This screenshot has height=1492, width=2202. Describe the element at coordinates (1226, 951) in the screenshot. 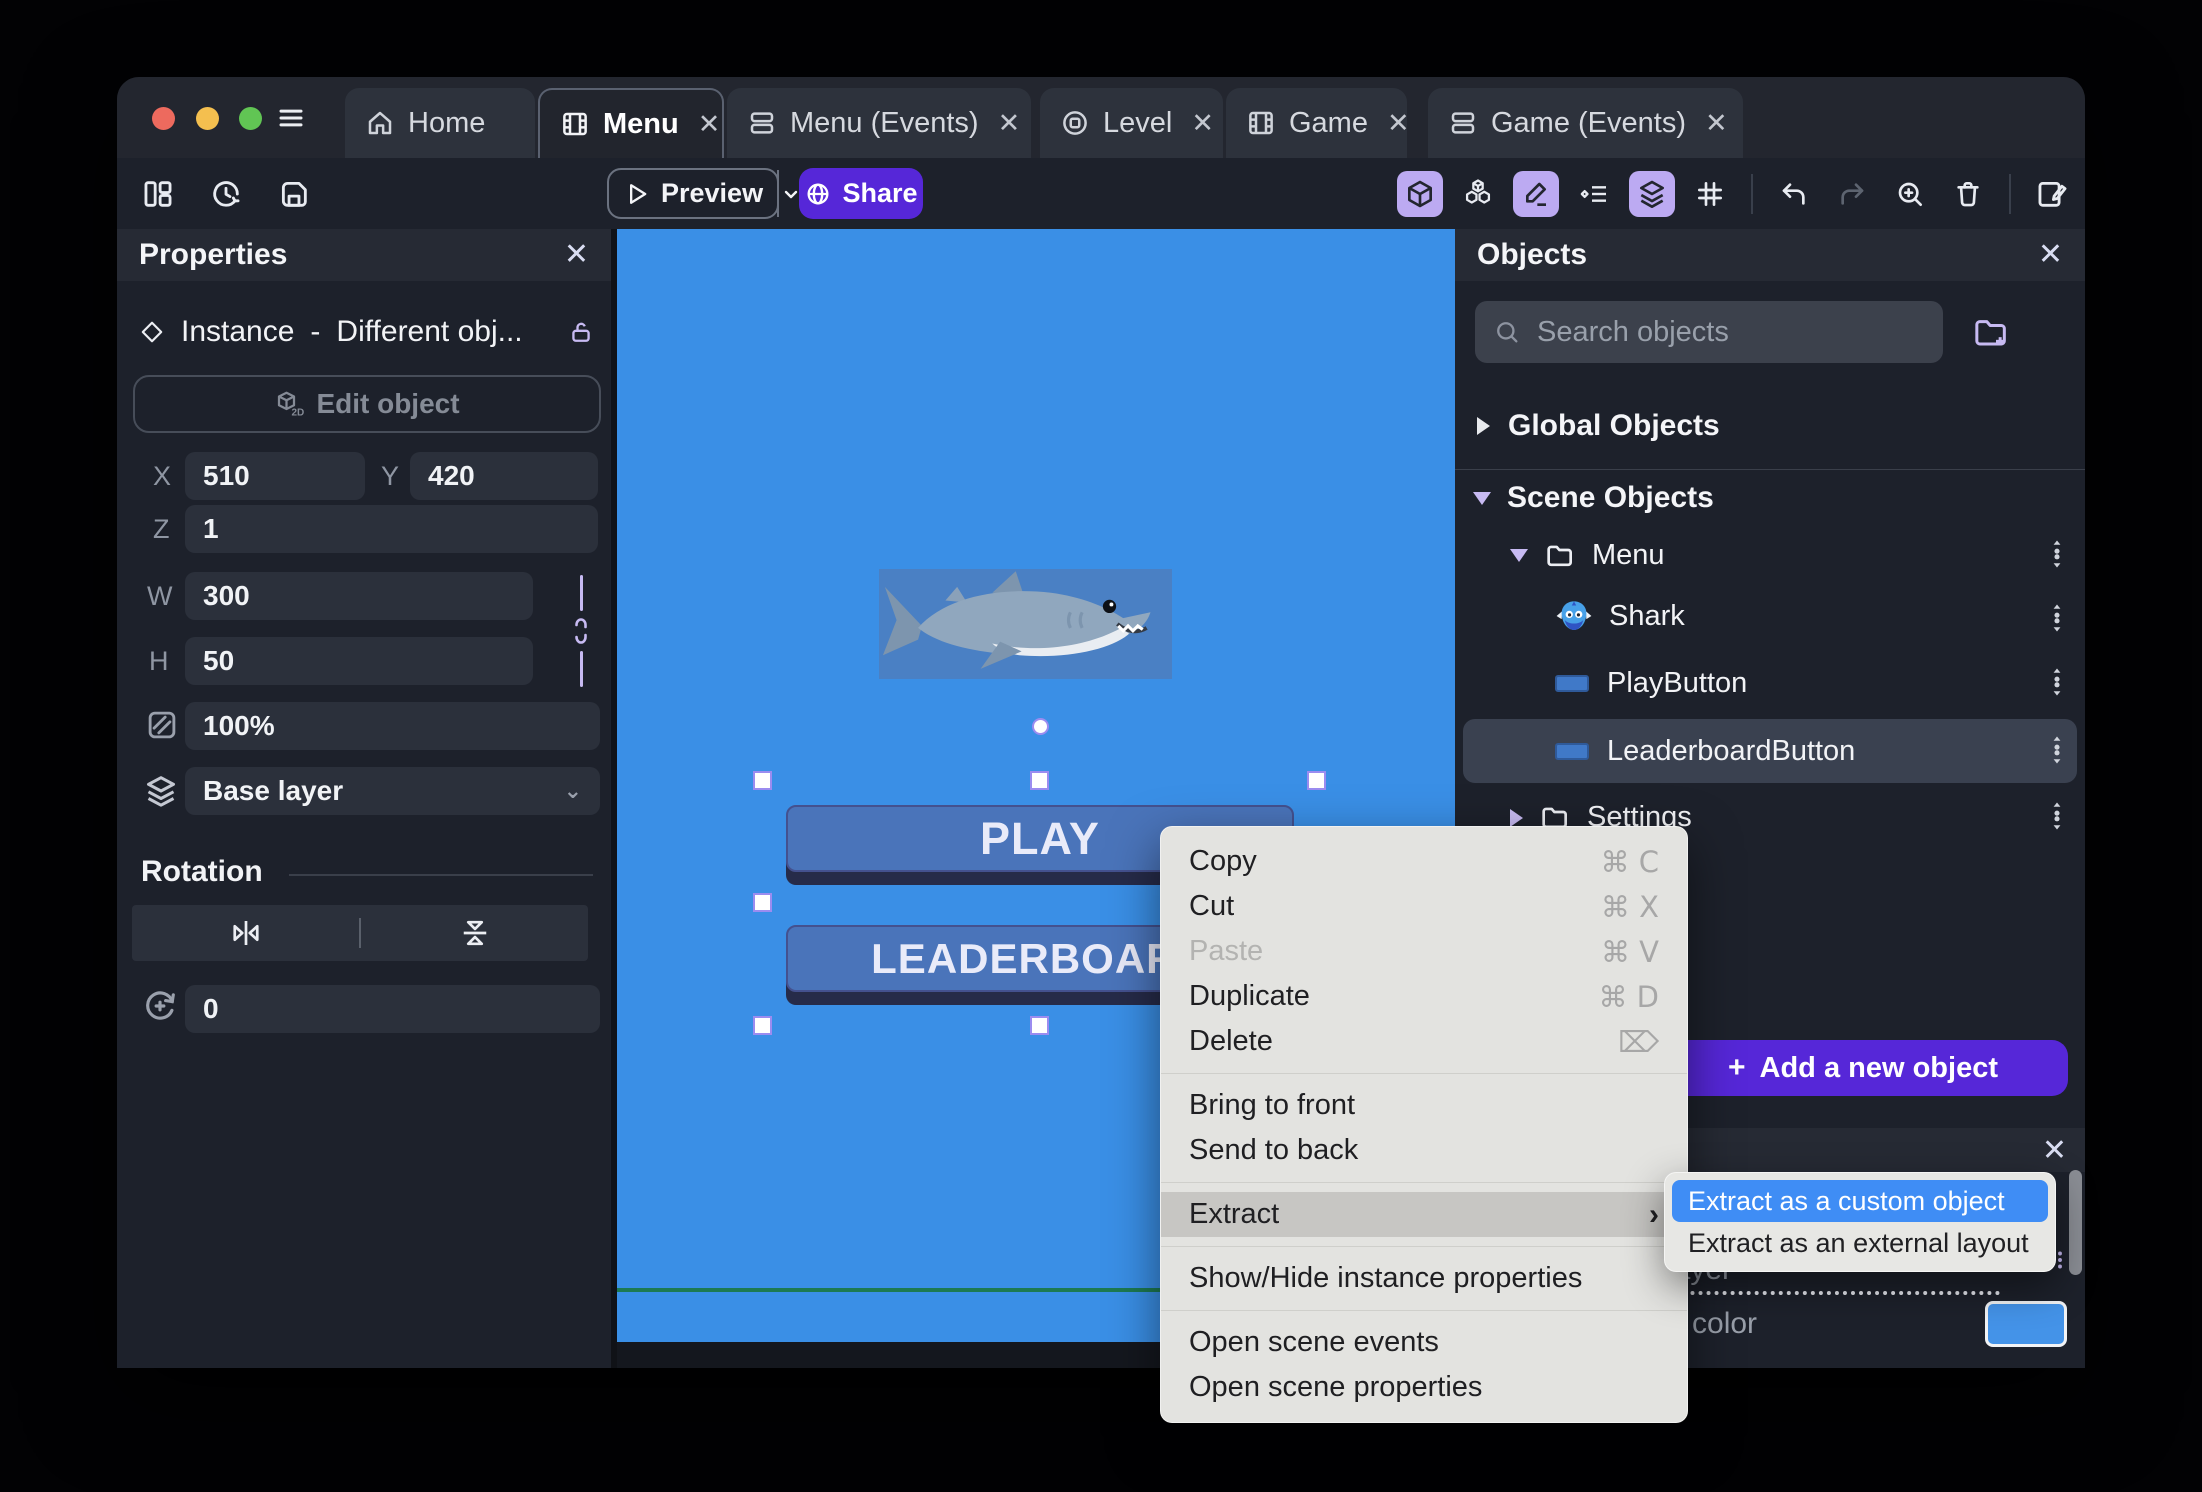

I see `menu-item-label: Paste` at that location.